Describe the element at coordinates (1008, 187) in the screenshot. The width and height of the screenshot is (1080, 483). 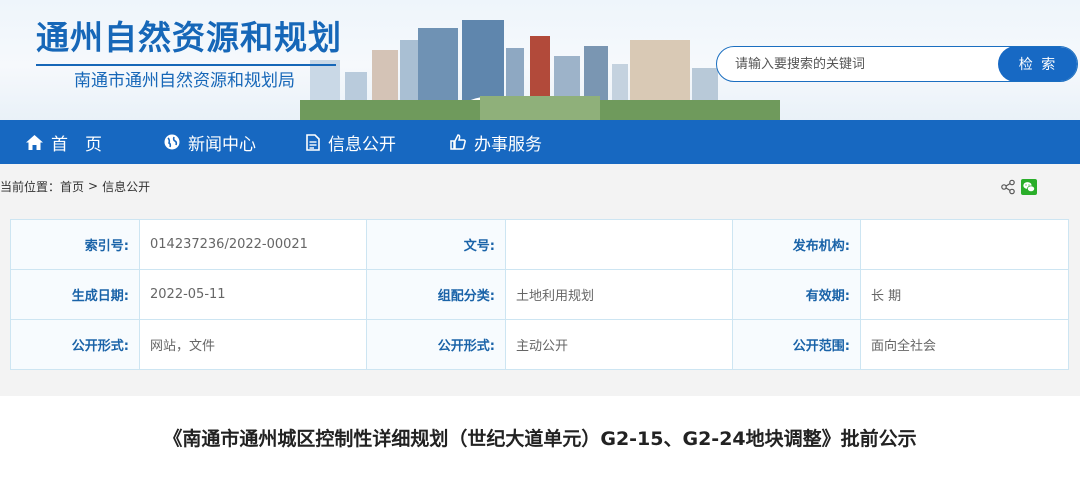
I see `share-icon` at that location.